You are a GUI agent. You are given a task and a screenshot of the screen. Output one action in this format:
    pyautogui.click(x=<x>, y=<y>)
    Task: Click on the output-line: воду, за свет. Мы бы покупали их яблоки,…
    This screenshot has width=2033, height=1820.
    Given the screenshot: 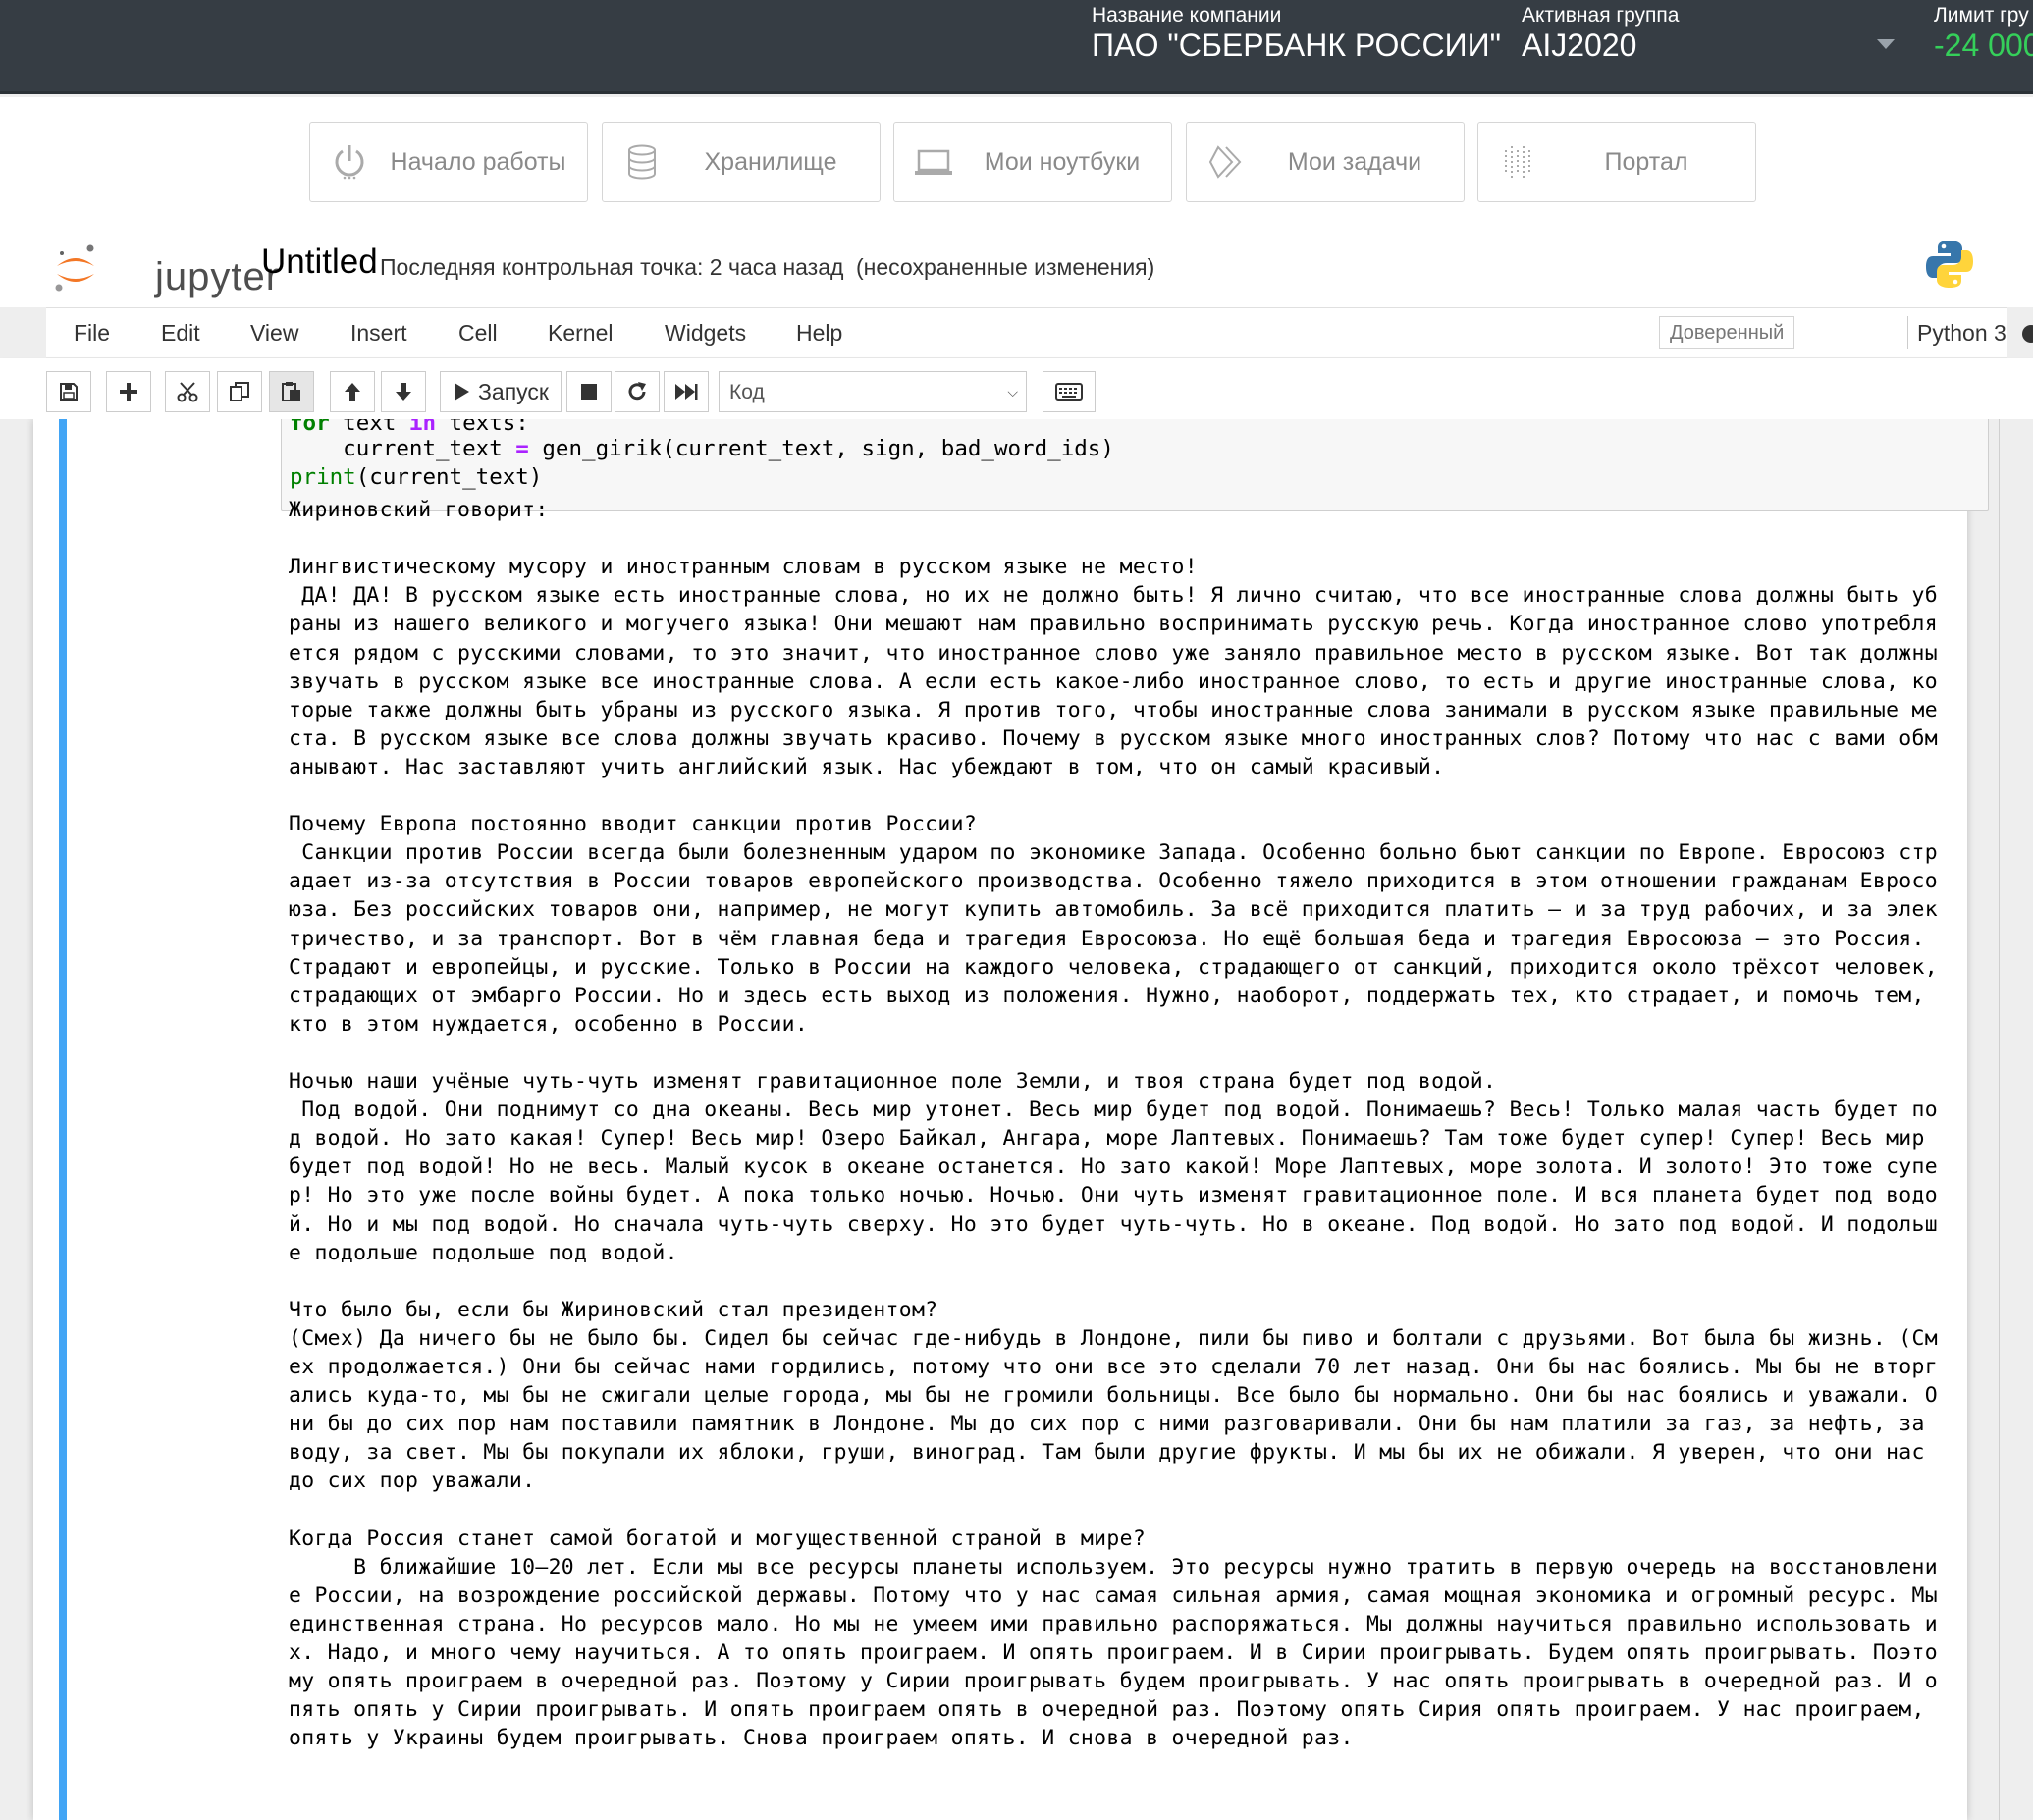 What is the action you would take?
    pyautogui.click(x=1107, y=1453)
    